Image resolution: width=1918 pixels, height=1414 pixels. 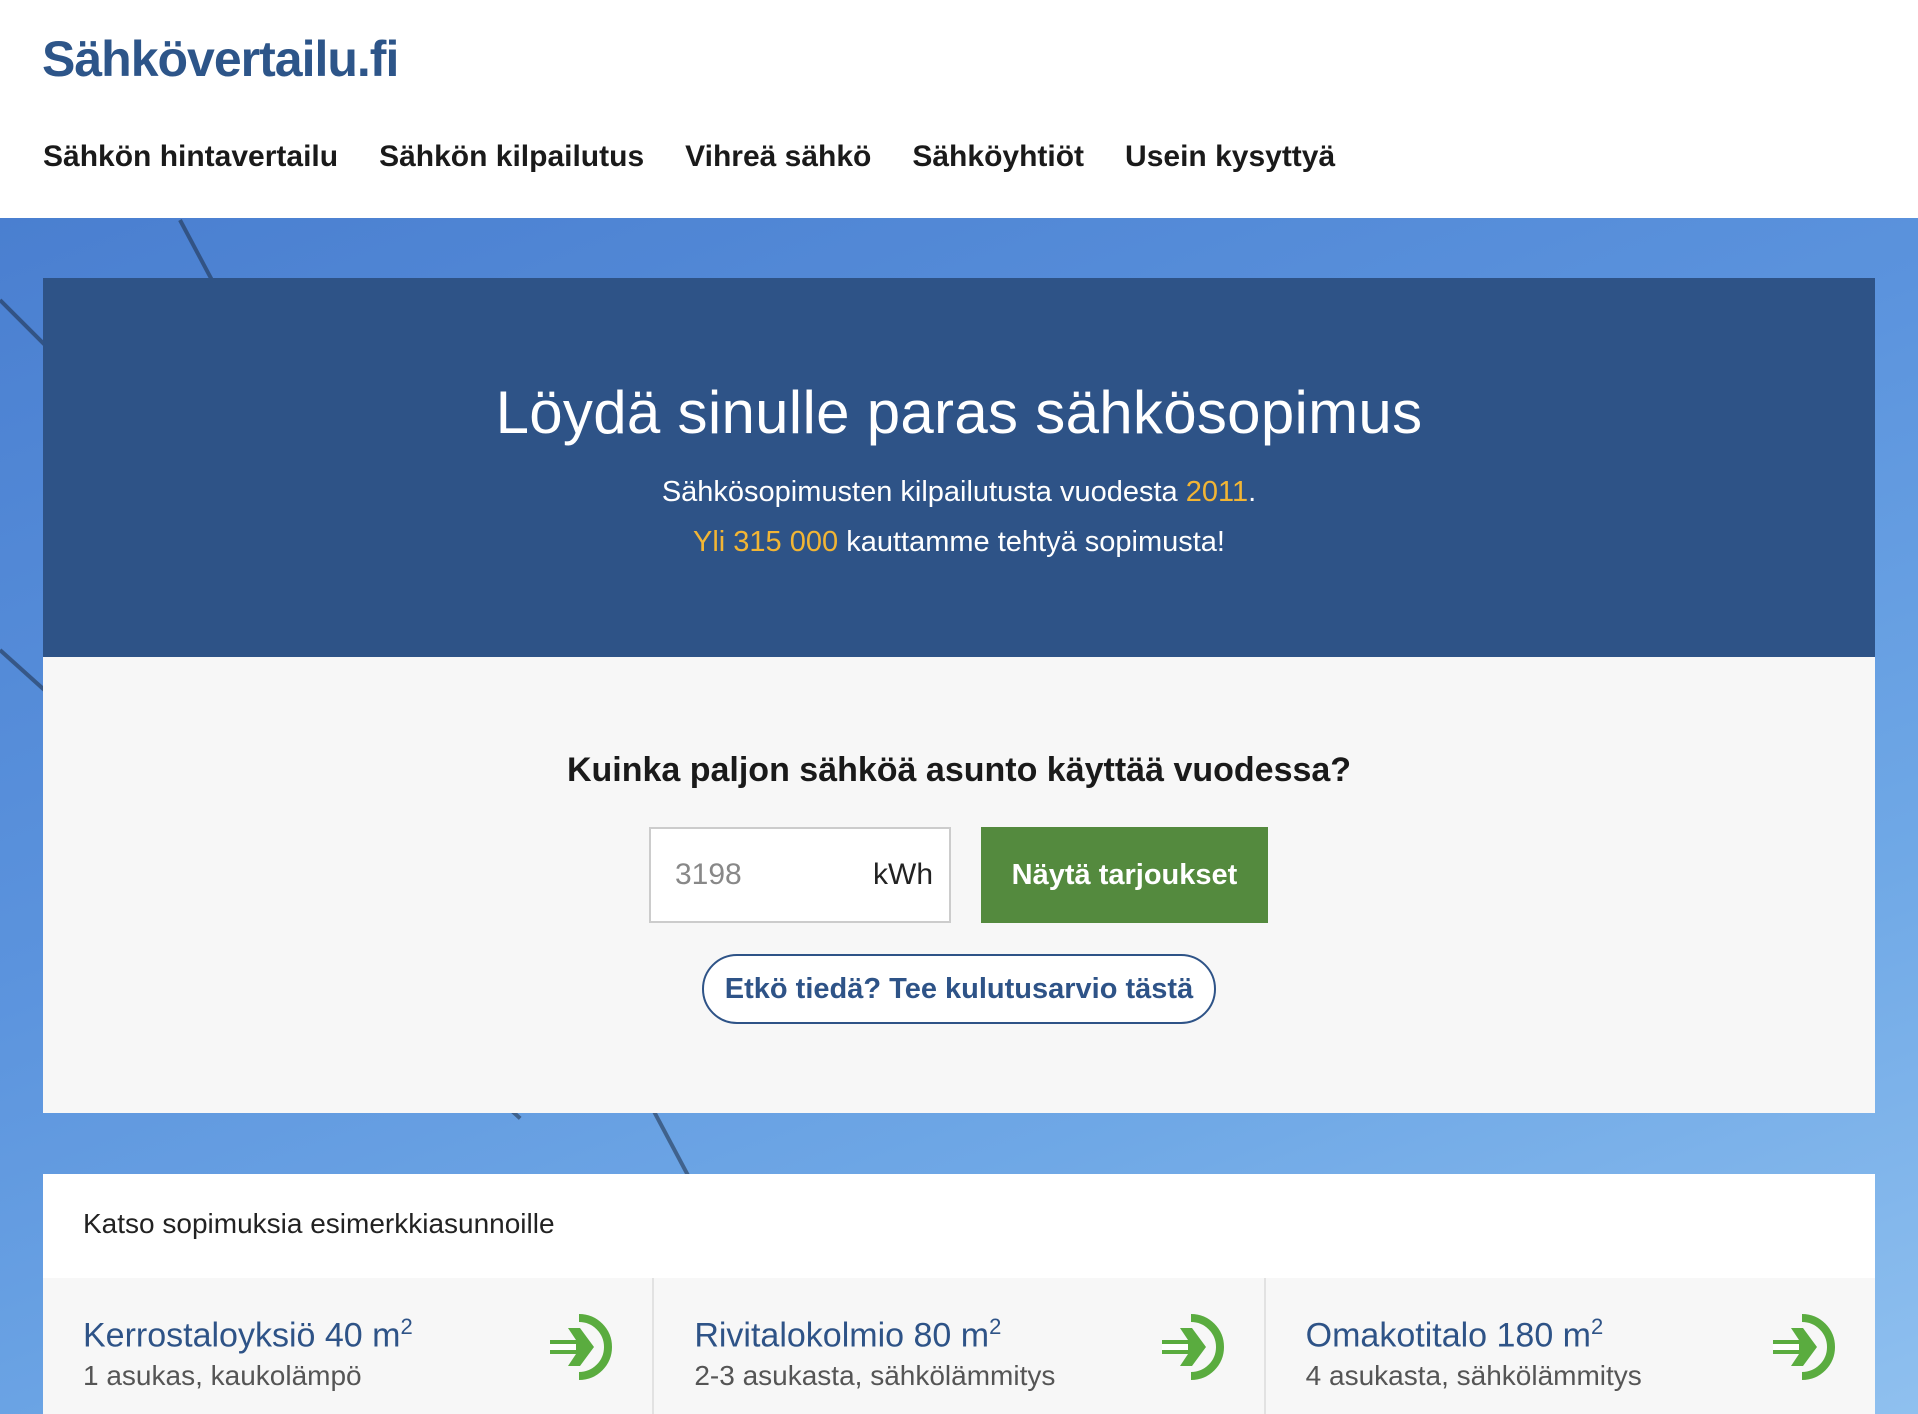 I want to click on hero-line-1-end: ., so click(x=1252, y=492).